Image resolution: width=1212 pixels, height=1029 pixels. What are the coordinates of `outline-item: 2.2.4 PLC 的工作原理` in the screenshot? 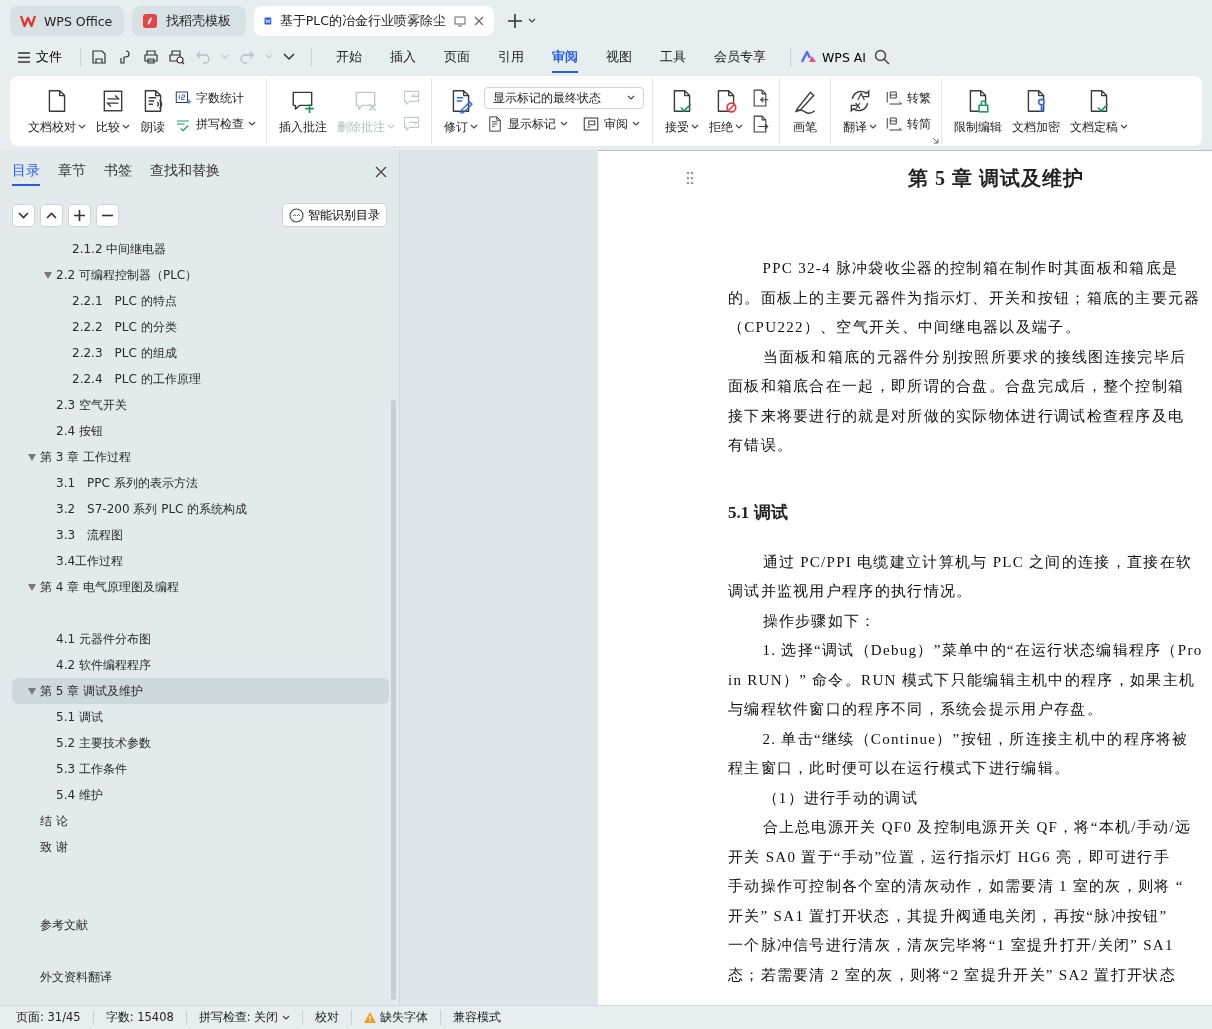 It's located at (200, 379).